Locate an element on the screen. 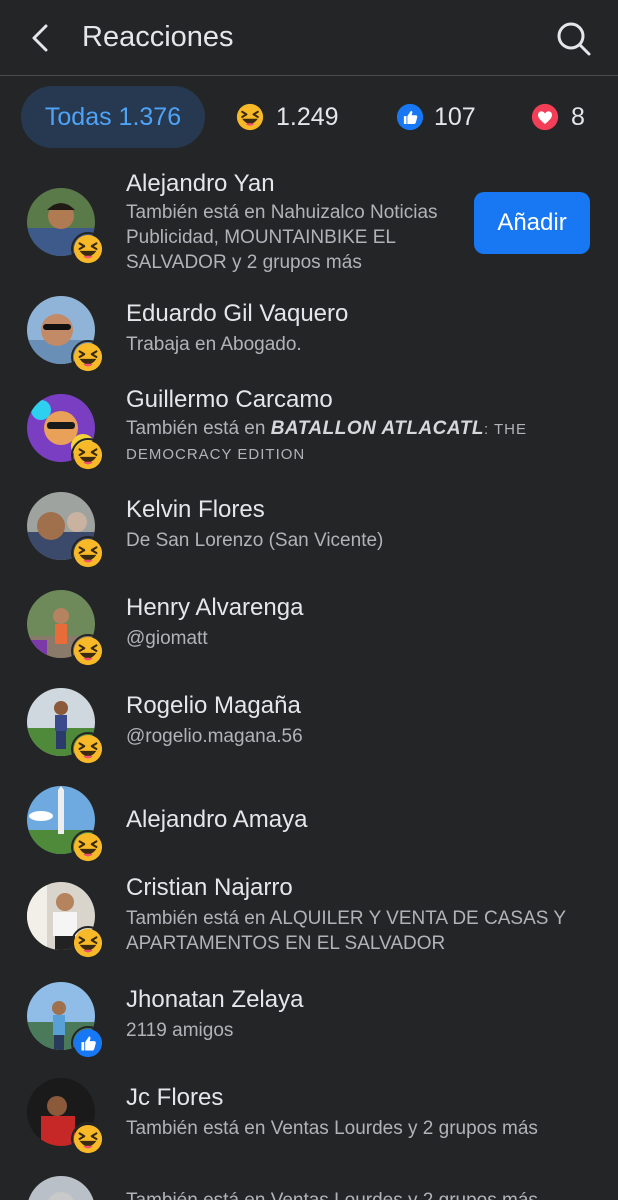  person-subtitle: De San Lorenzo (San Vicente) is located at coordinates (255, 540).